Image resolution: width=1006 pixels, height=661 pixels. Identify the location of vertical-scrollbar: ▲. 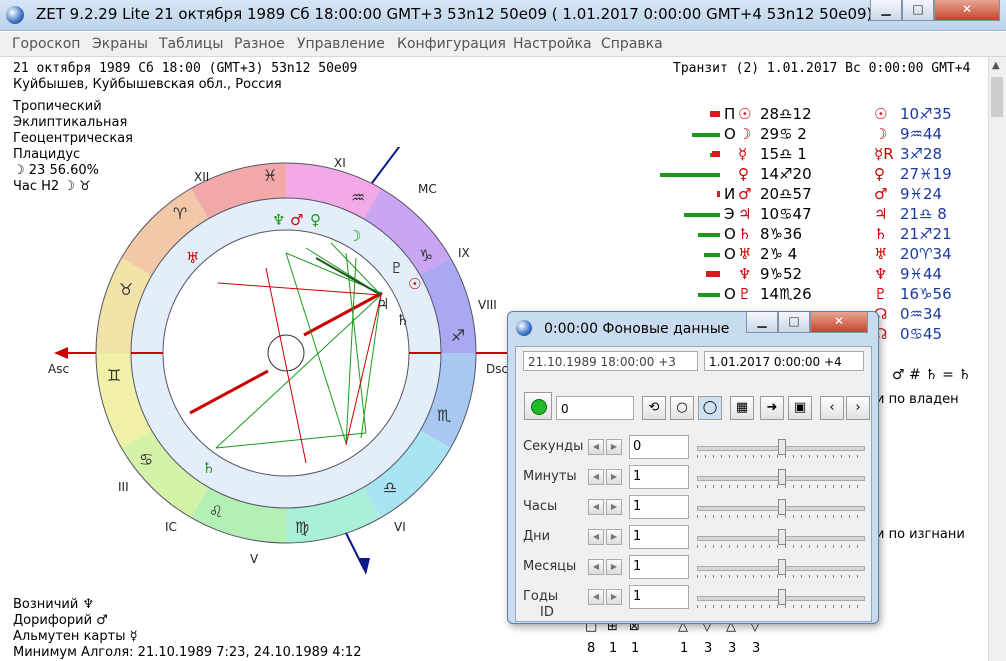
(997, 359).